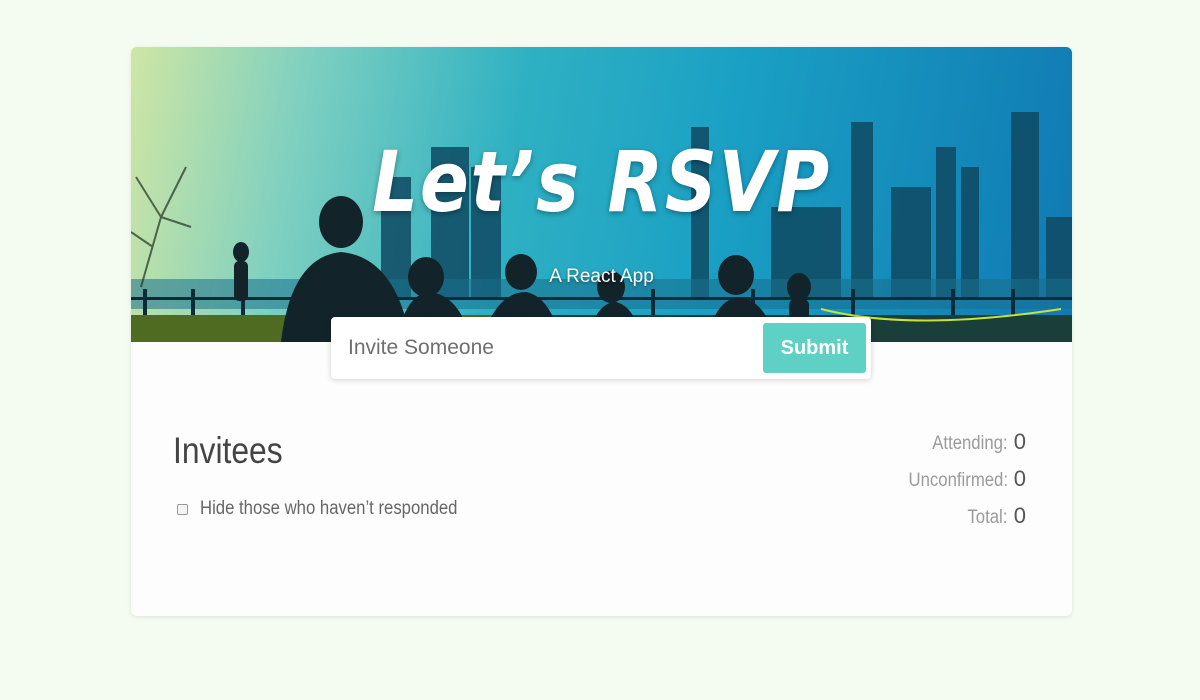 The width and height of the screenshot is (1200, 700). Describe the element at coordinates (958, 480) in the screenshot. I see `unconfirmed-label: Unconfirmed:` at that location.